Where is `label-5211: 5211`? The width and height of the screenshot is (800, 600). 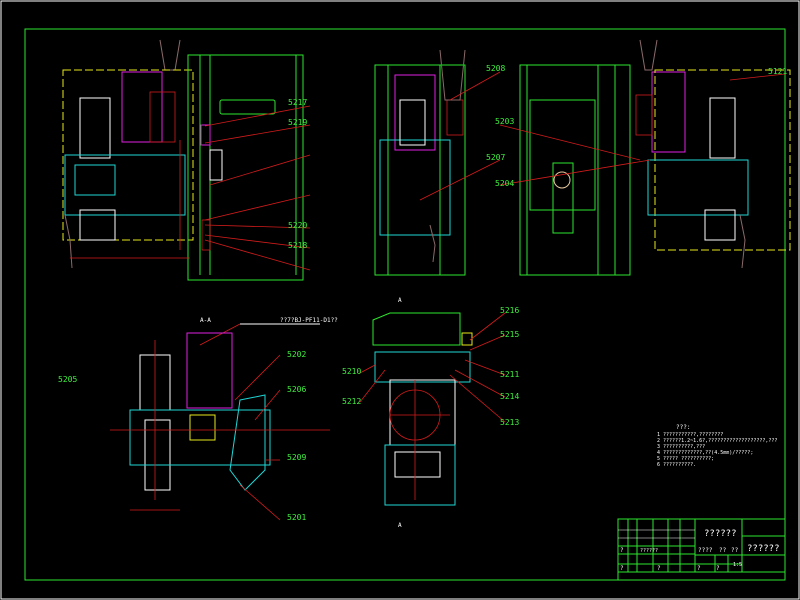 label-5211: 5211 is located at coordinates (509, 374).